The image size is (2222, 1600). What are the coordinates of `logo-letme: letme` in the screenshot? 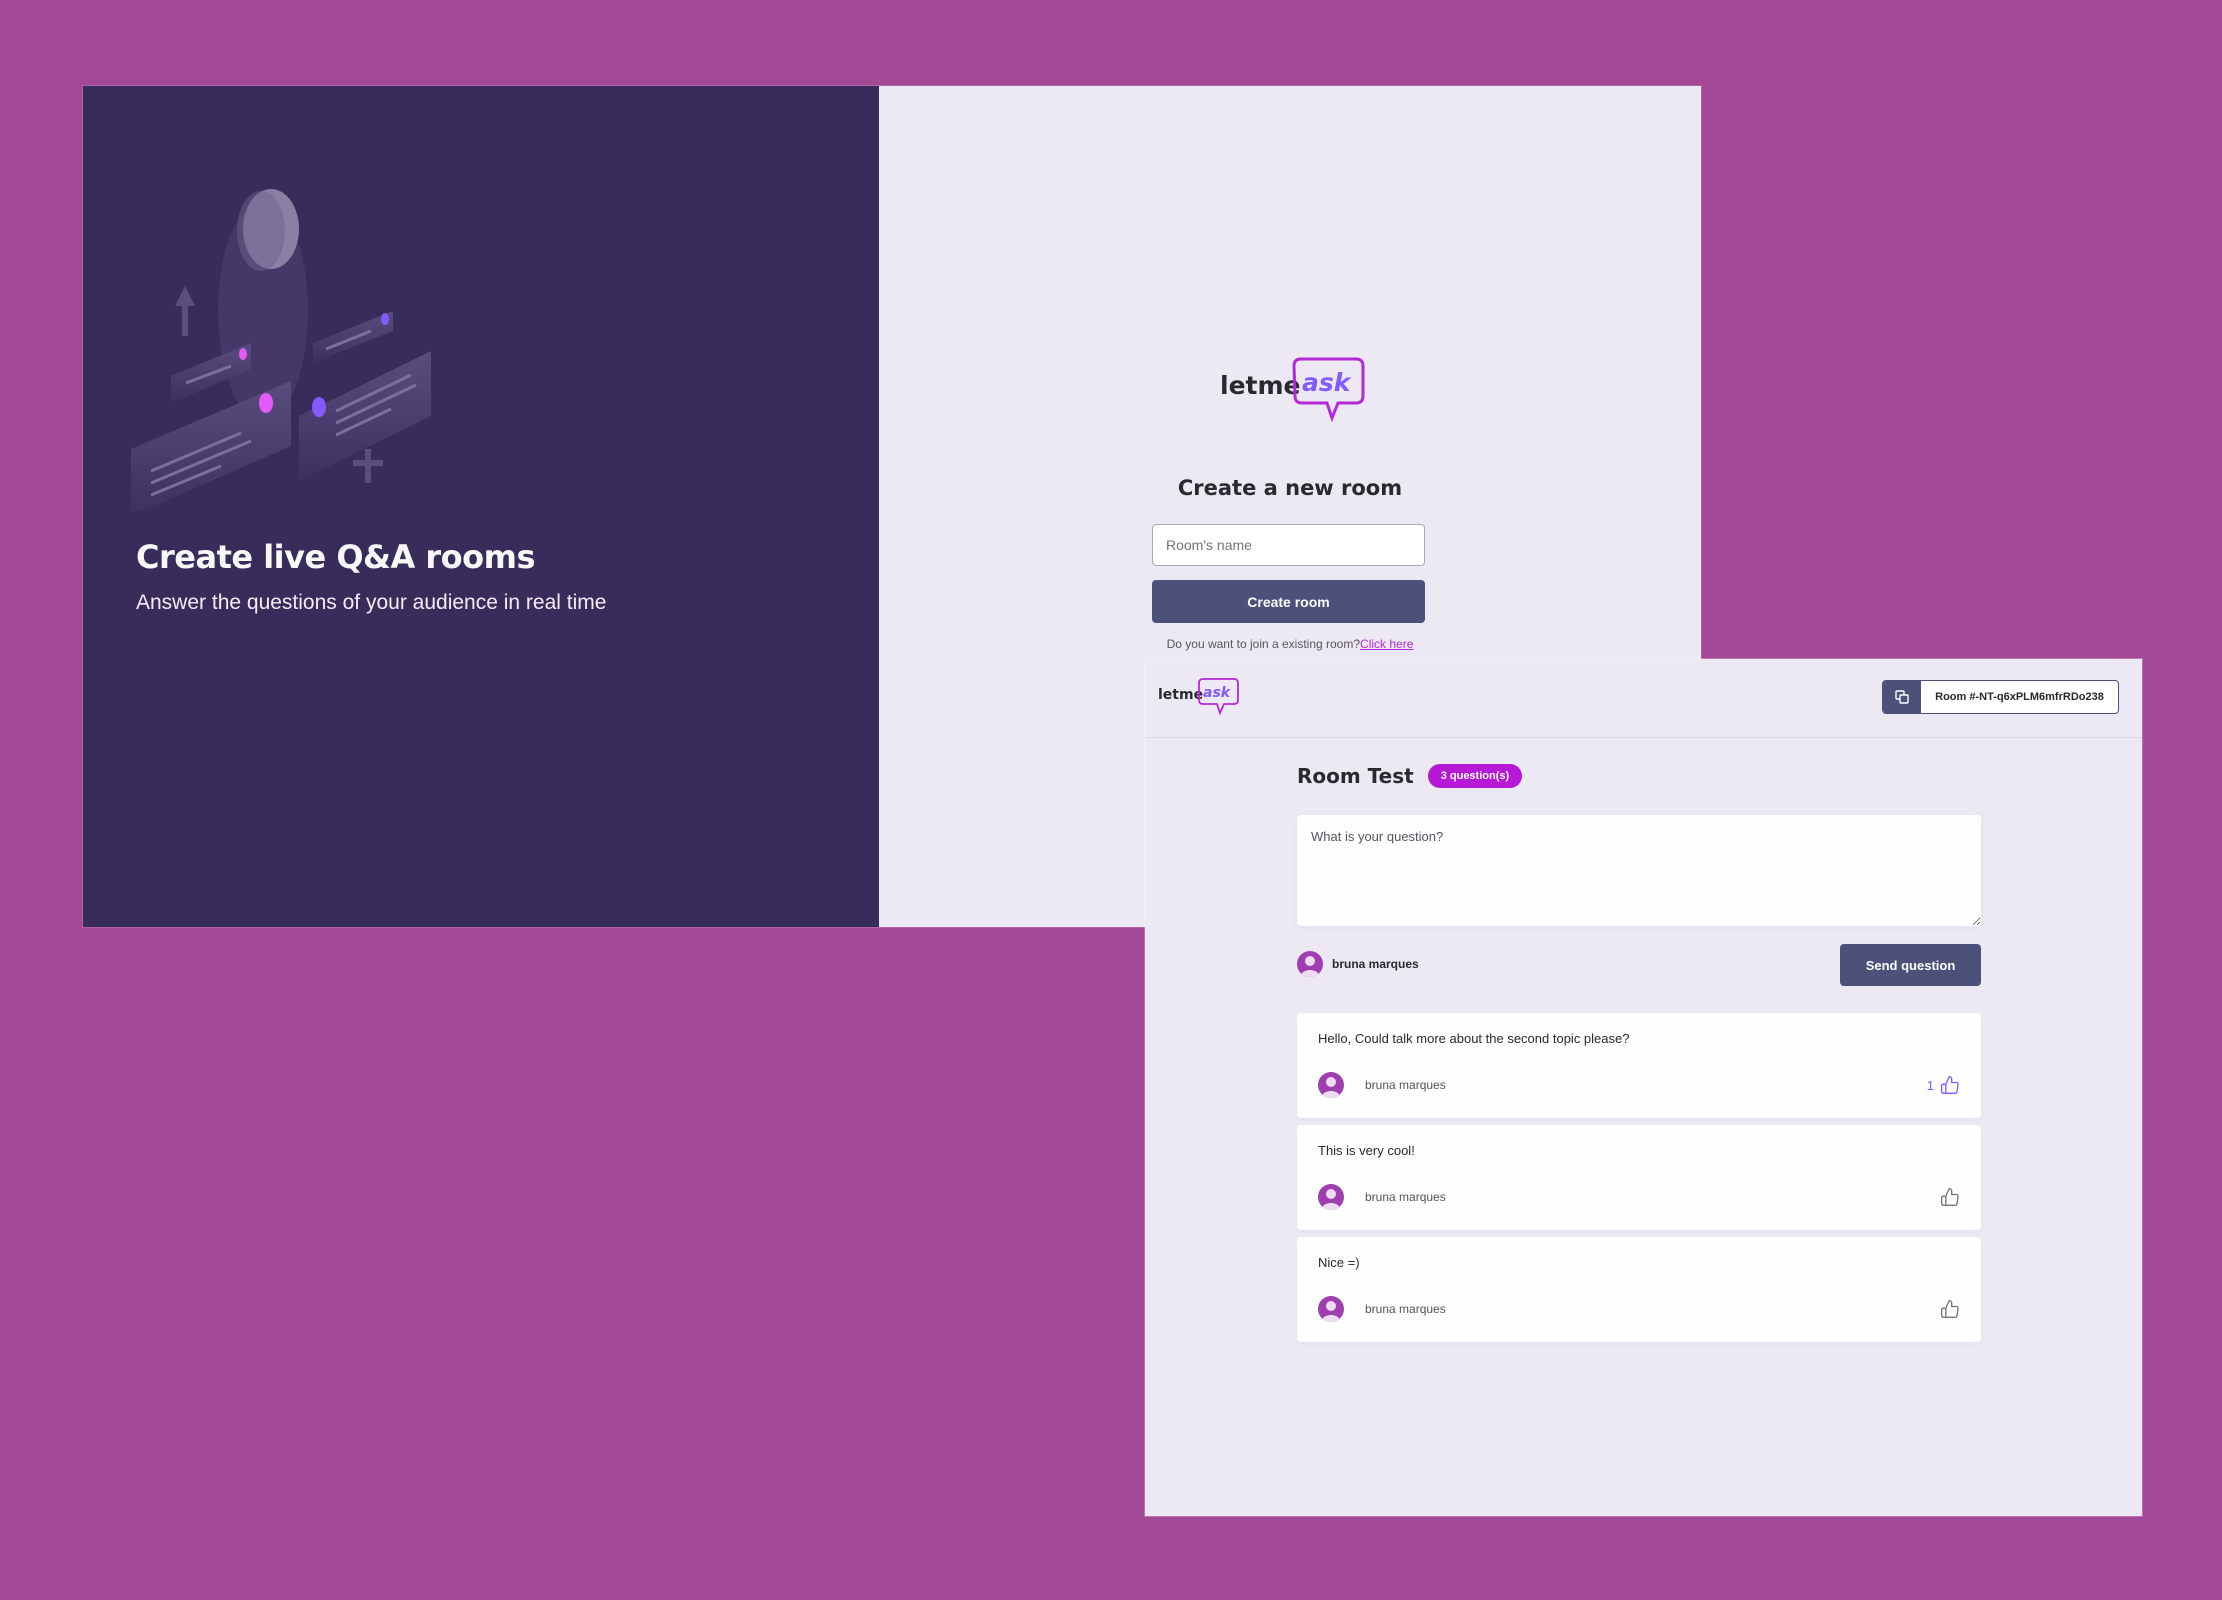 It's located at (1260, 385).